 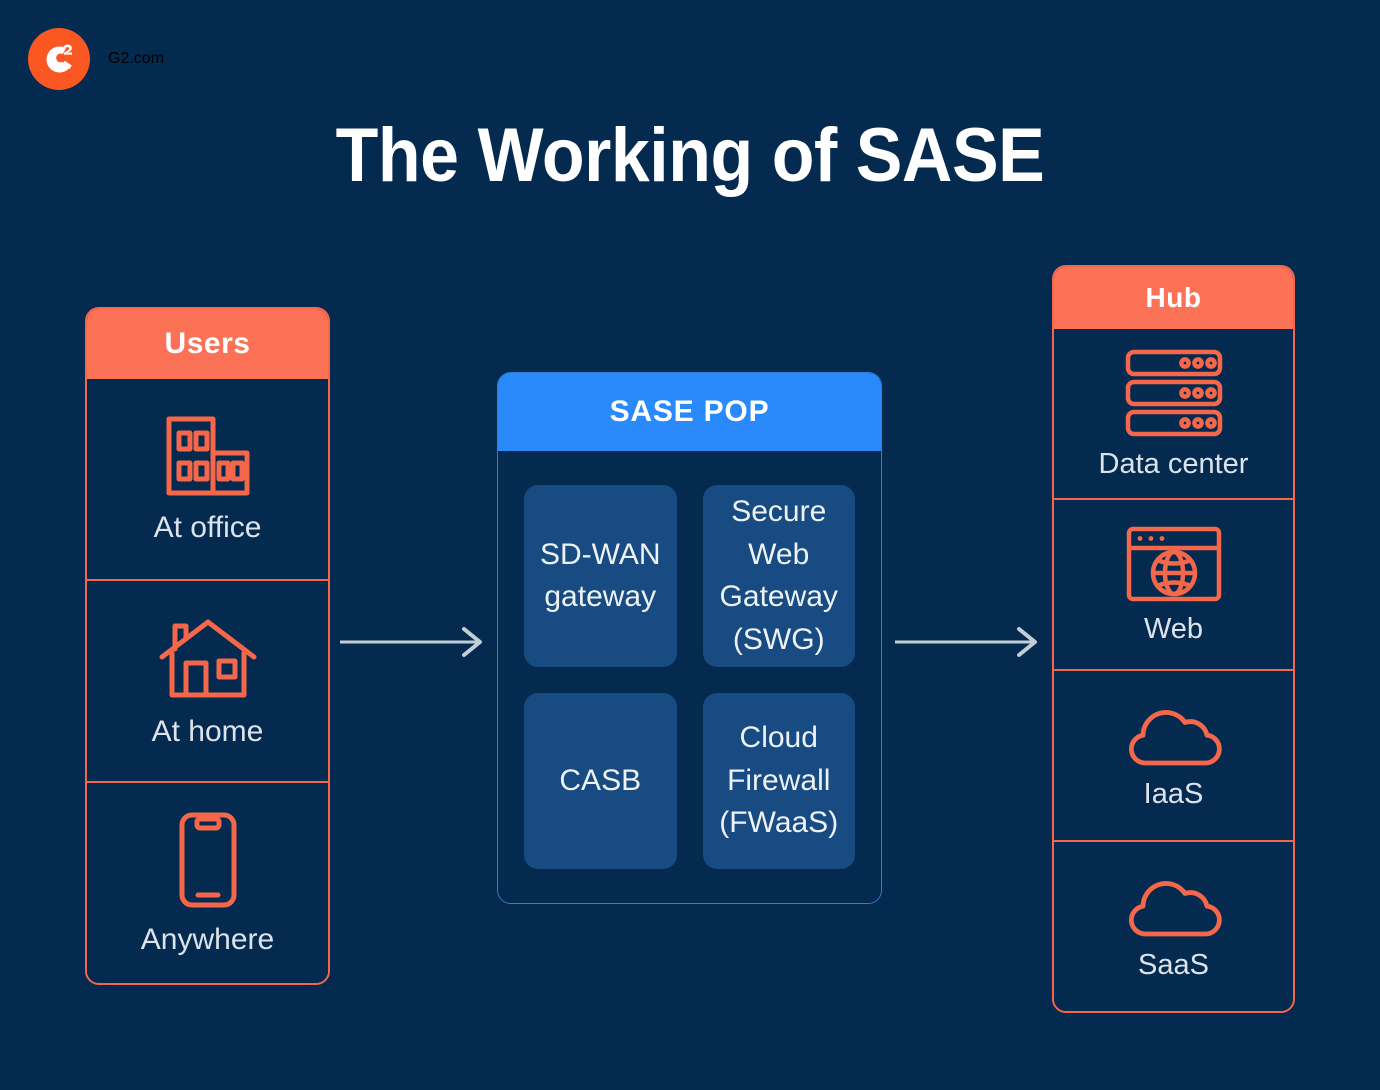 I want to click on users-item-at-office: At office, so click(x=207, y=480).